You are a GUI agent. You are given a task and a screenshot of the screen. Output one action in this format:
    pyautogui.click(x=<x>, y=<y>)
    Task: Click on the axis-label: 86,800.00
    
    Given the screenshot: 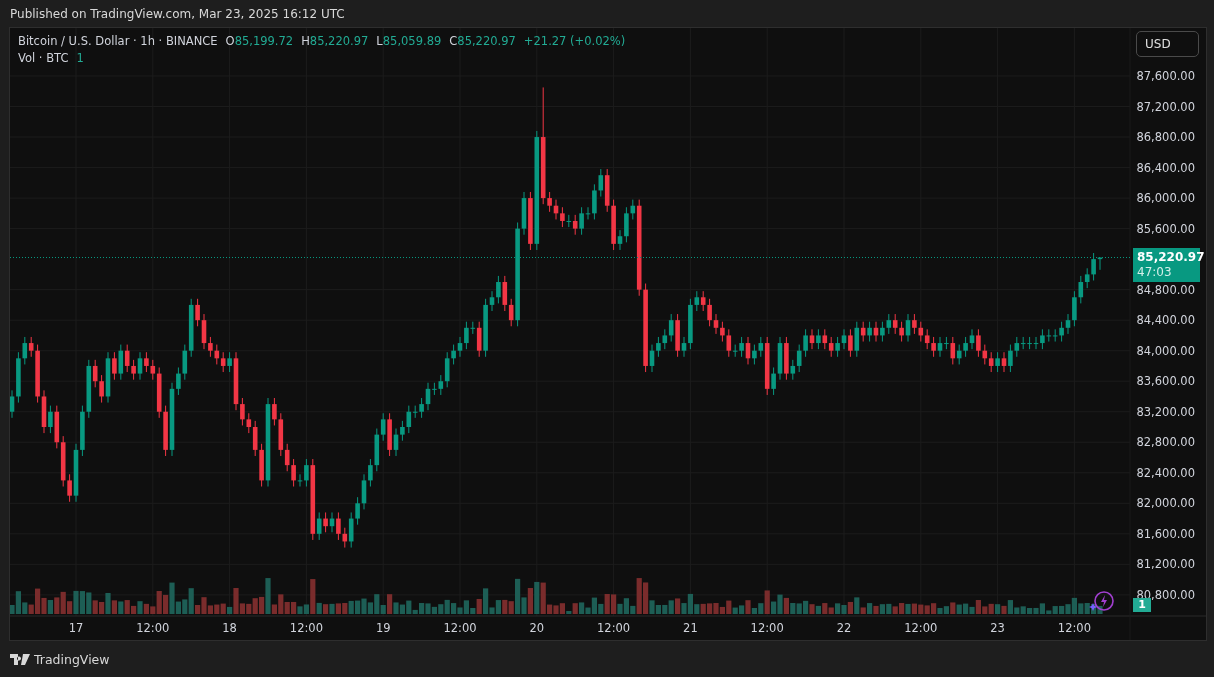 What is the action you would take?
    pyautogui.click(x=1165, y=137)
    